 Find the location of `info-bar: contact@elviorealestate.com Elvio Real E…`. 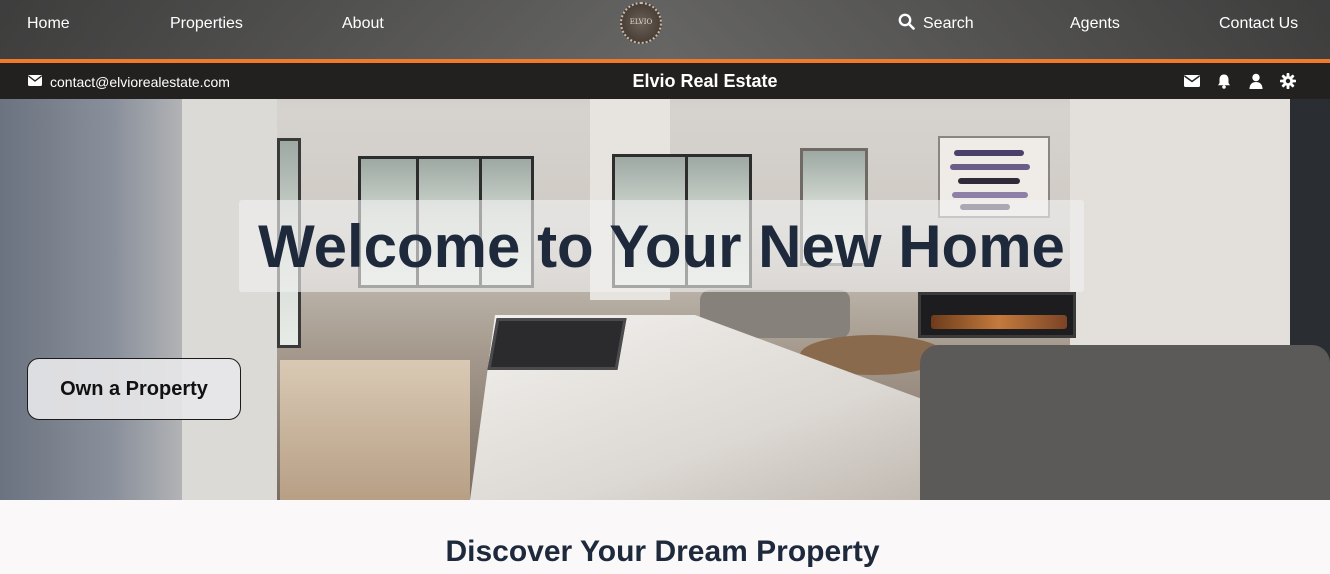

info-bar: contact@elviorealestate.com Elvio Real E… is located at coordinates (665, 81).